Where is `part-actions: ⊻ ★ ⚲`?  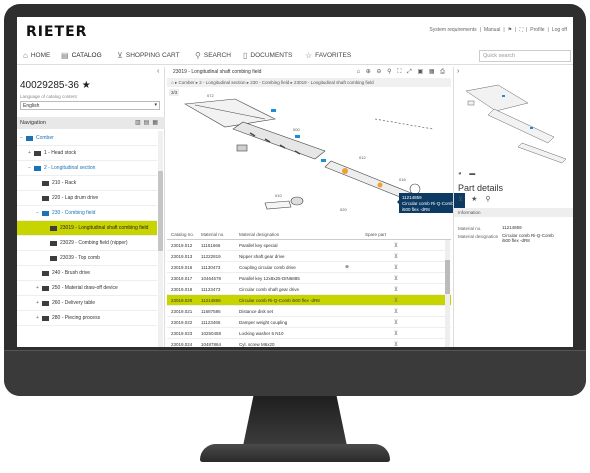
part-actions: ⊻ ★ ⚲ is located at coordinates (475, 199).